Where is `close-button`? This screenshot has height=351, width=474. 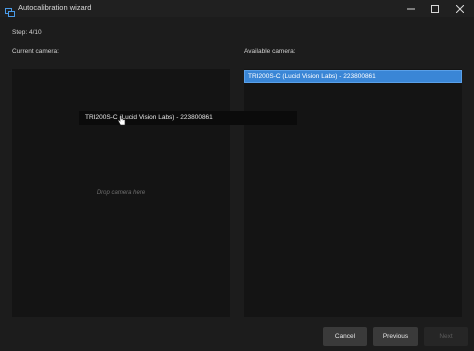 close-button is located at coordinates (460, 8).